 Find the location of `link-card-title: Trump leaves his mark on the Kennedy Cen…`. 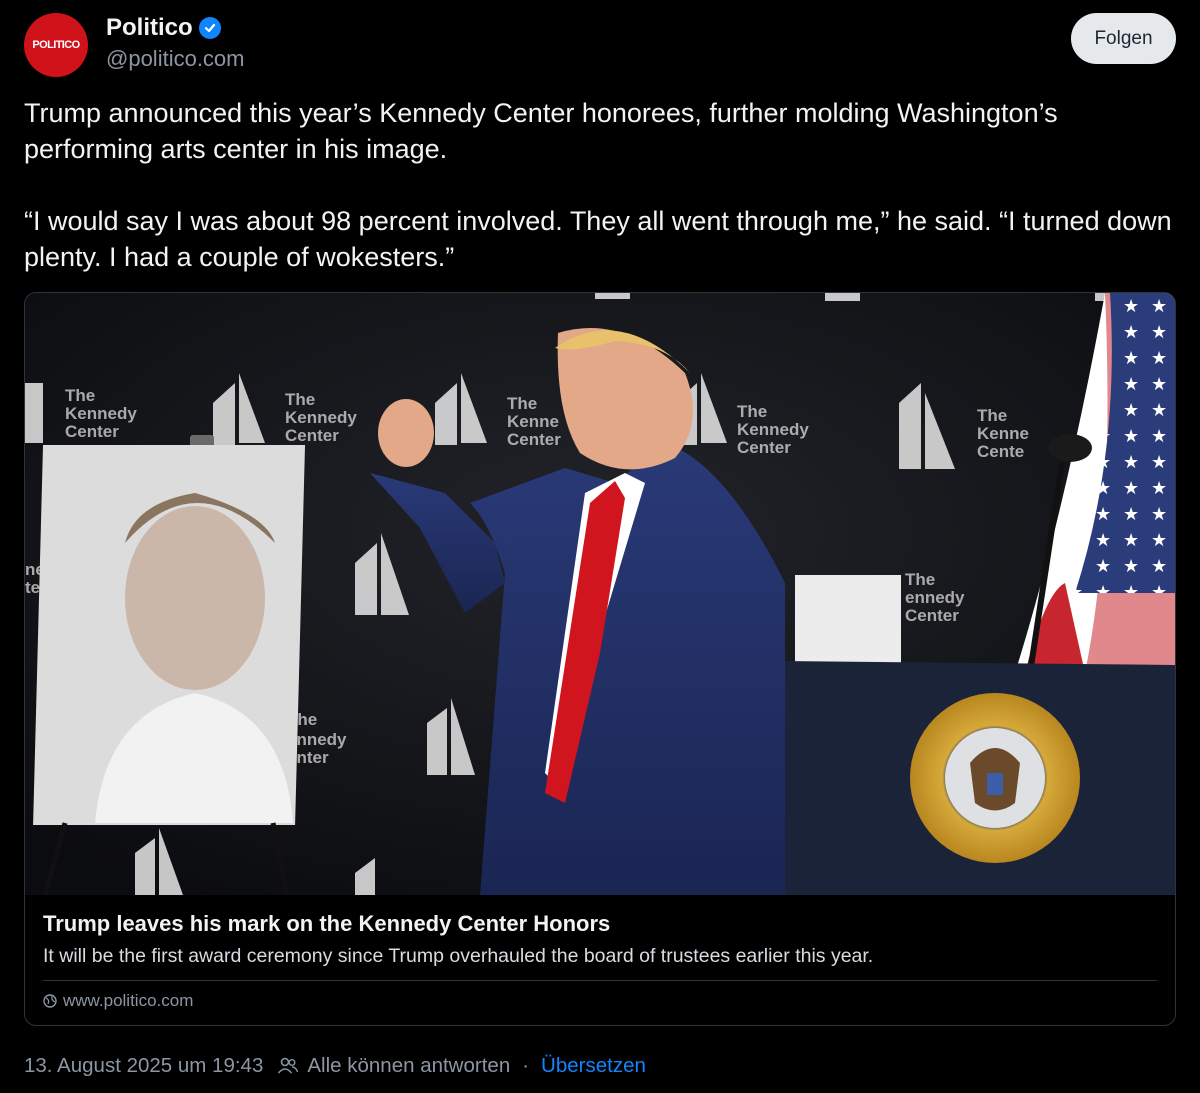

link-card-title: Trump leaves his mark on the Kennedy Cen… is located at coordinates (327, 923).